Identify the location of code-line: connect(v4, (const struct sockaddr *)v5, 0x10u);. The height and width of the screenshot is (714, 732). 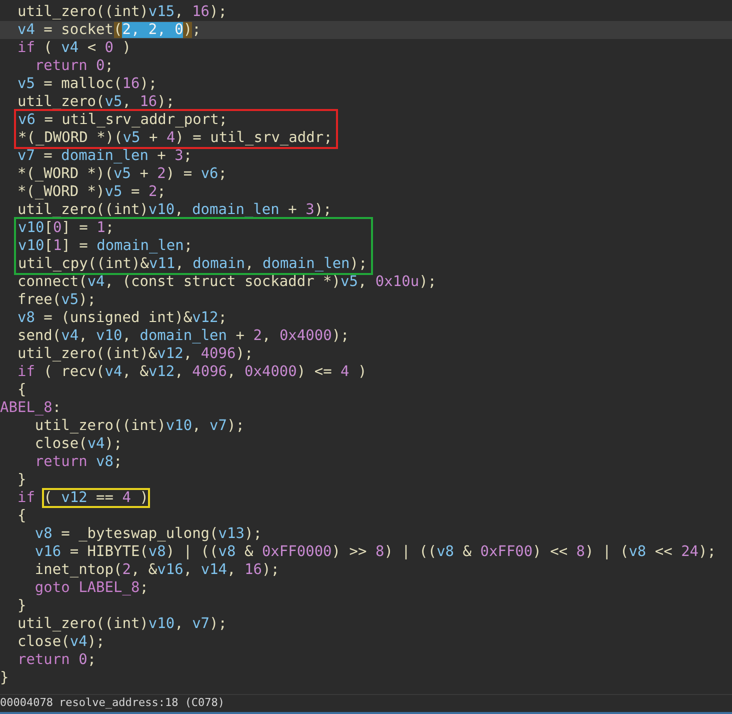
(227, 282).